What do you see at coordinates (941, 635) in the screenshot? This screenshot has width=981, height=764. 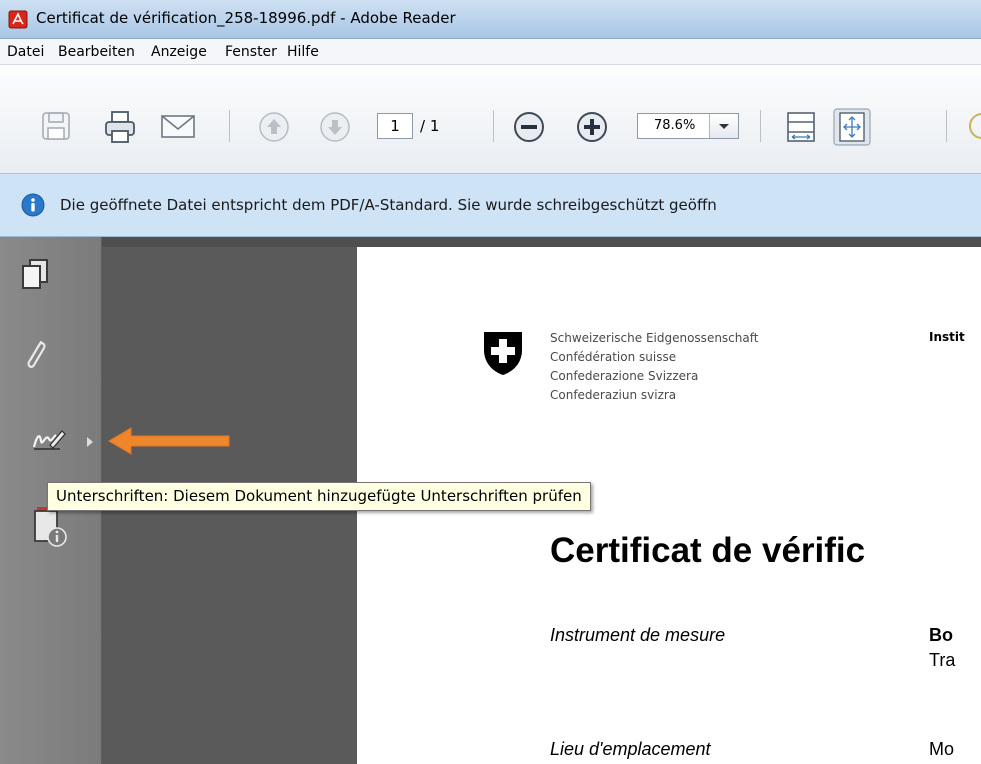 I see `field-value: Bo` at bounding box center [941, 635].